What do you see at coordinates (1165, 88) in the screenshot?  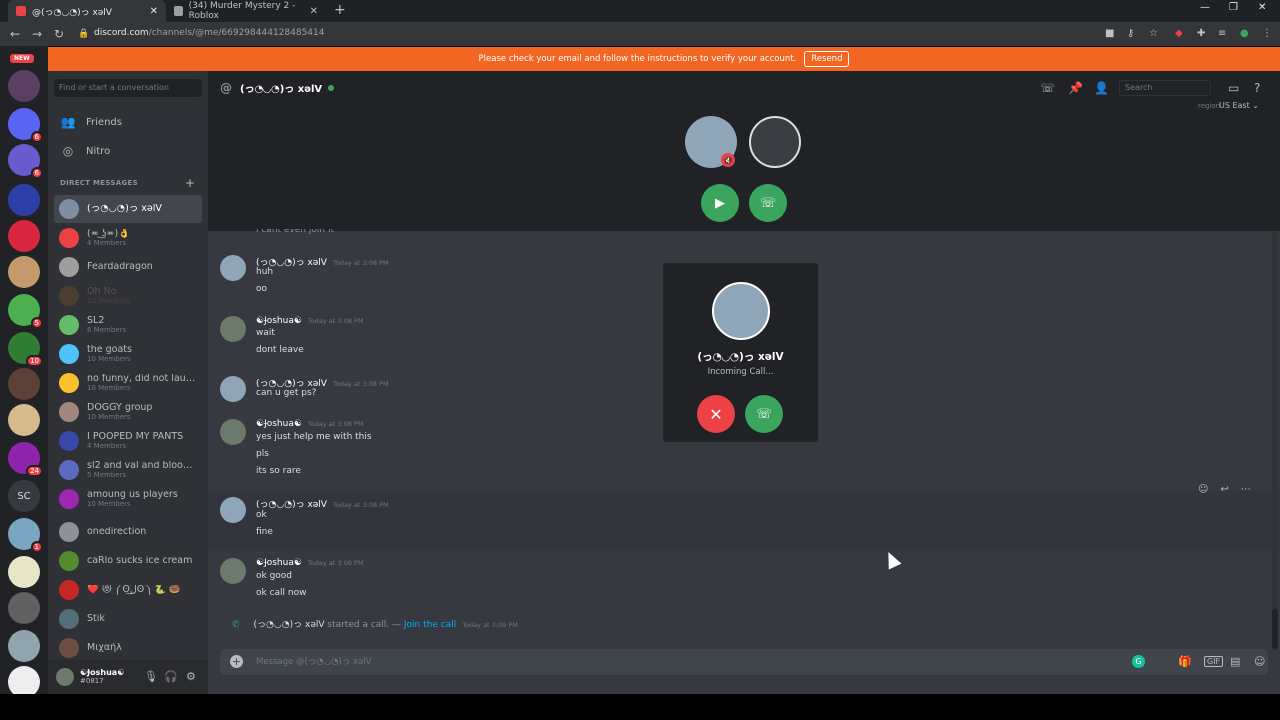 I see `search-input: Search` at bounding box center [1165, 88].